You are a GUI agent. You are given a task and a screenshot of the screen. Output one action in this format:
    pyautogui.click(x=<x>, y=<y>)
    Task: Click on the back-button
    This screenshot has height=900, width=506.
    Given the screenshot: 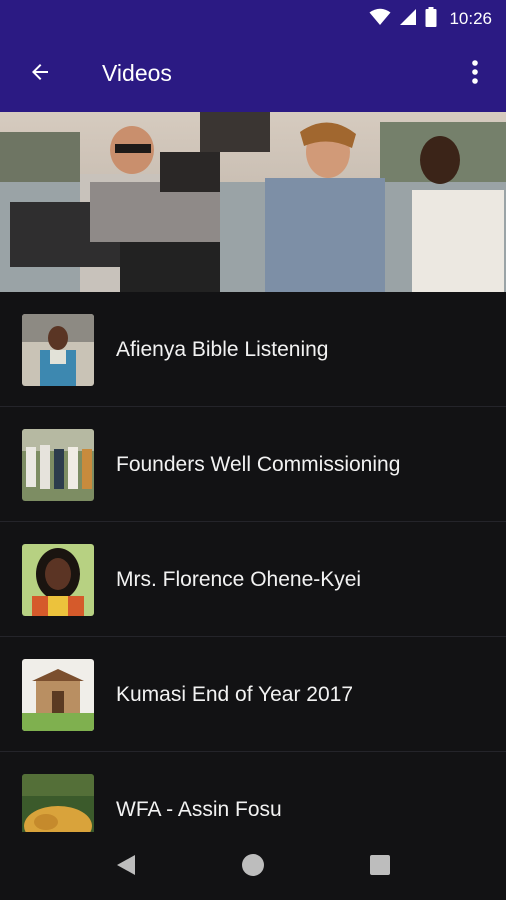 What is the action you would take?
    pyautogui.click(x=40, y=74)
    